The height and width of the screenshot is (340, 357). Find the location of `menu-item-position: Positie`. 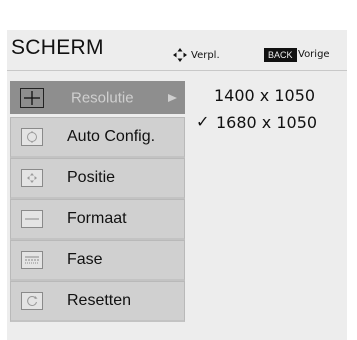

menu-item-position: Positie is located at coordinates (97, 178).